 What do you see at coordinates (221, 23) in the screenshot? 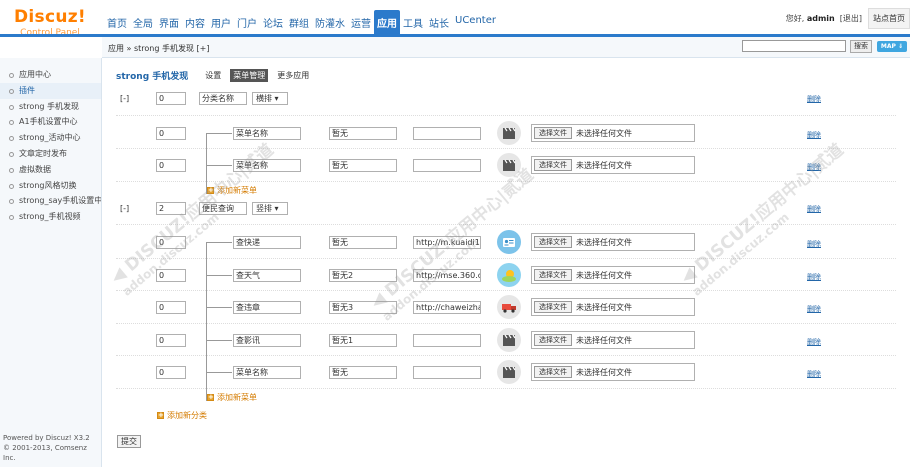
I see `nav-item-4: 用户` at bounding box center [221, 23].